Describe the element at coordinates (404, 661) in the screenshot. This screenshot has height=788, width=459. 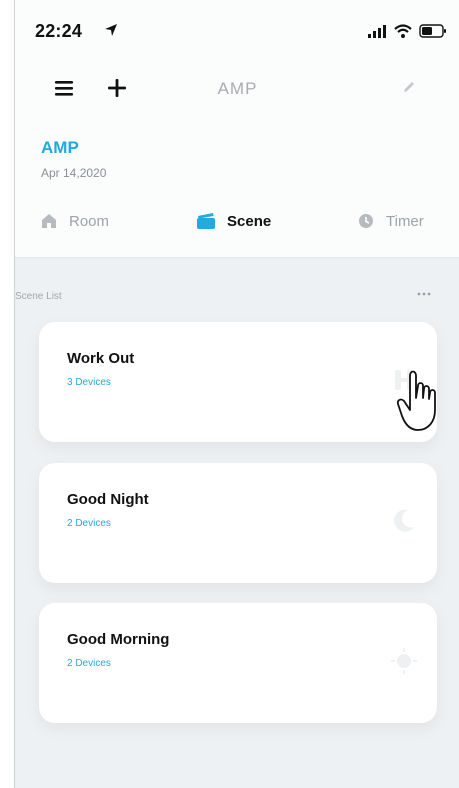
I see `sun-icon` at that location.